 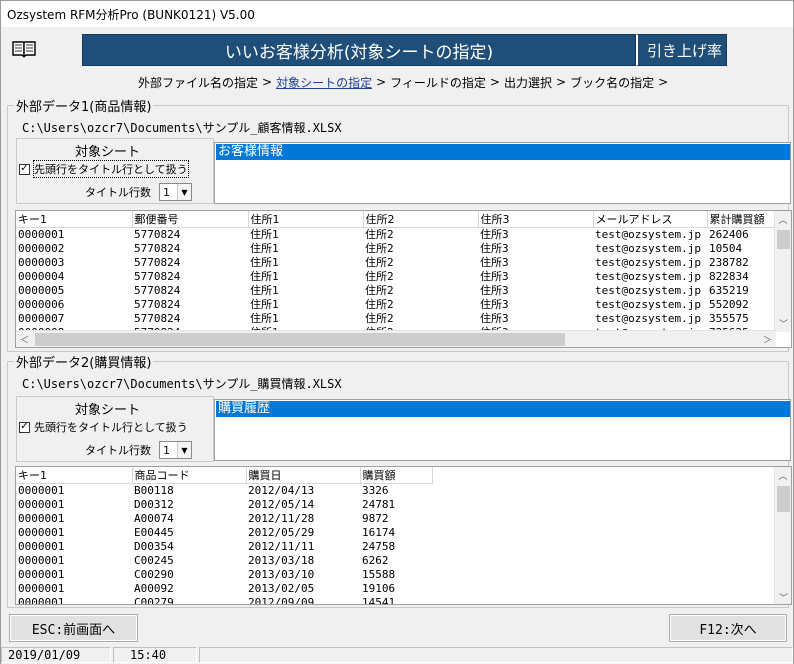 What do you see at coordinates (155, 655) in the screenshot?
I see `status-time: 15:40` at bounding box center [155, 655].